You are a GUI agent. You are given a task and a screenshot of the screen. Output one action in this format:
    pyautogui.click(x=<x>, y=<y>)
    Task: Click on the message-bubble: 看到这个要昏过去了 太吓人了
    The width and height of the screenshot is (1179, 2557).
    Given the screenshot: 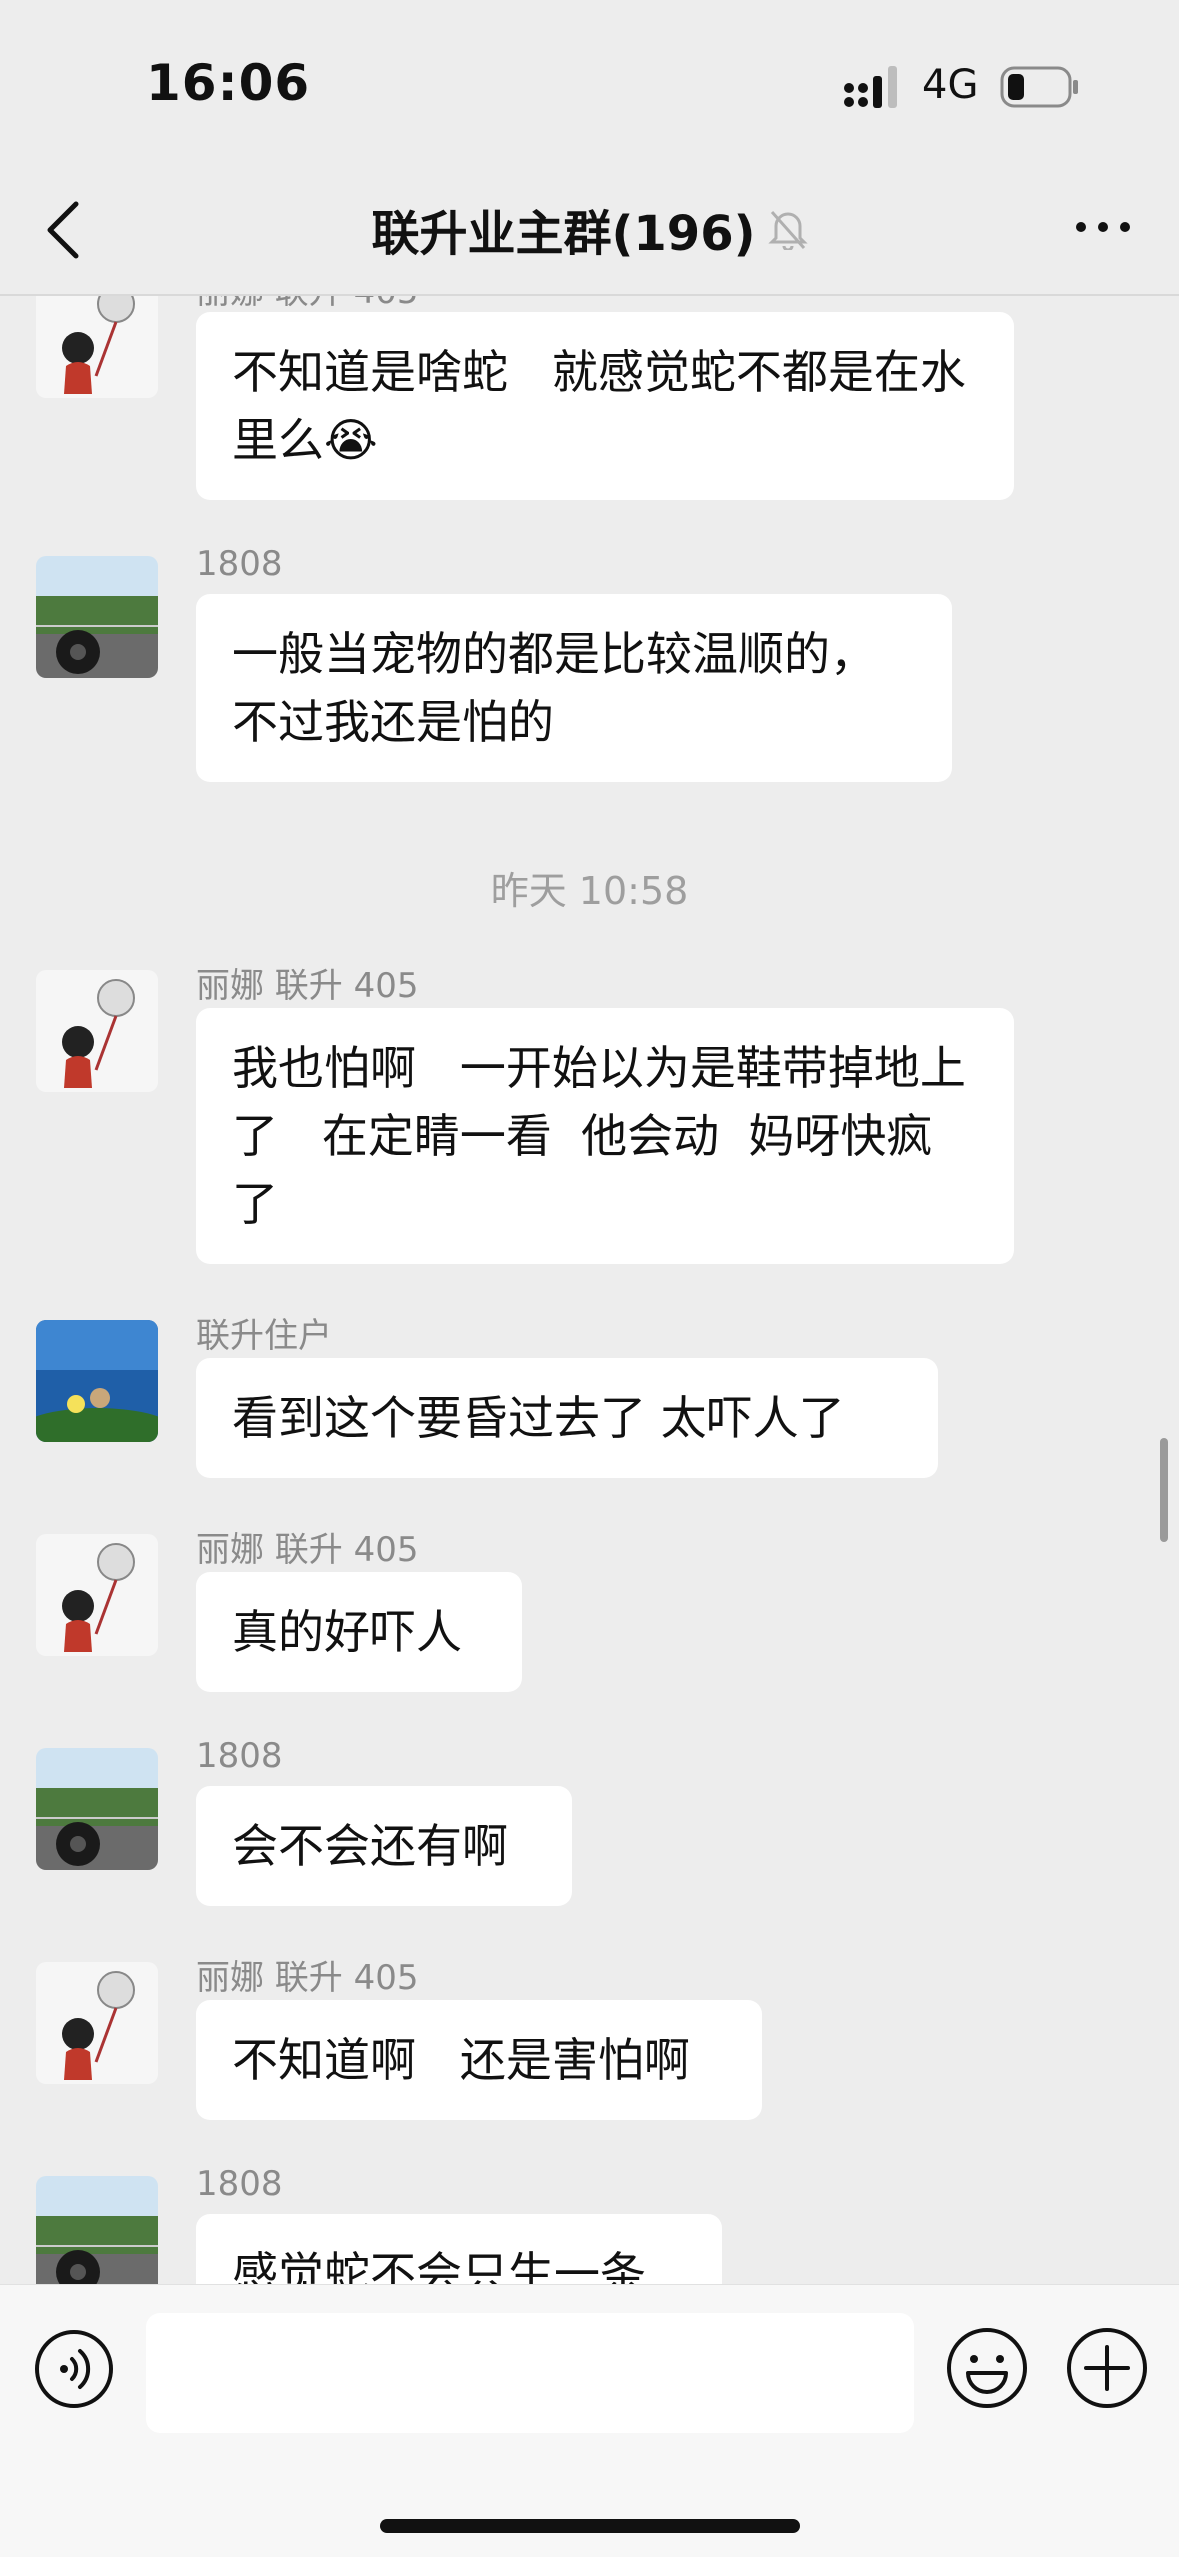 What is the action you would take?
    pyautogui.click(x=567, y=1418)
    